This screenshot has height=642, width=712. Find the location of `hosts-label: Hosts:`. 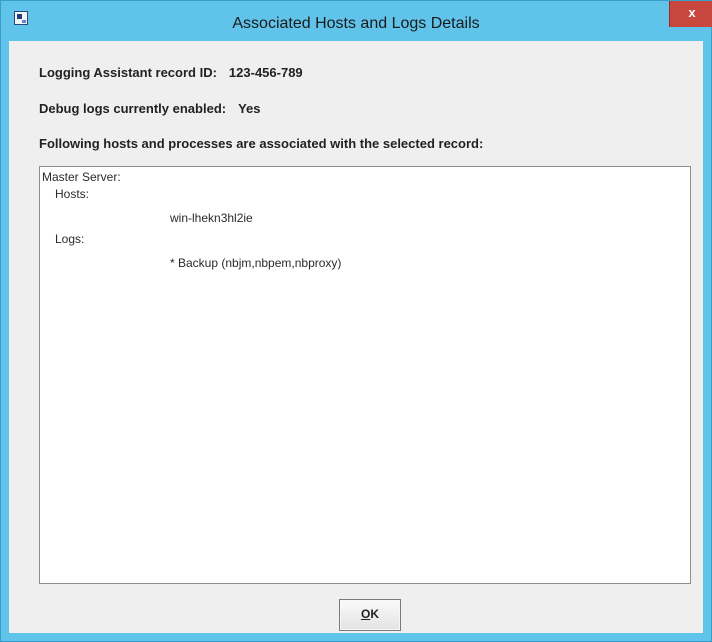

hosts-label: Hosts: is located at coordinates (72, 194).